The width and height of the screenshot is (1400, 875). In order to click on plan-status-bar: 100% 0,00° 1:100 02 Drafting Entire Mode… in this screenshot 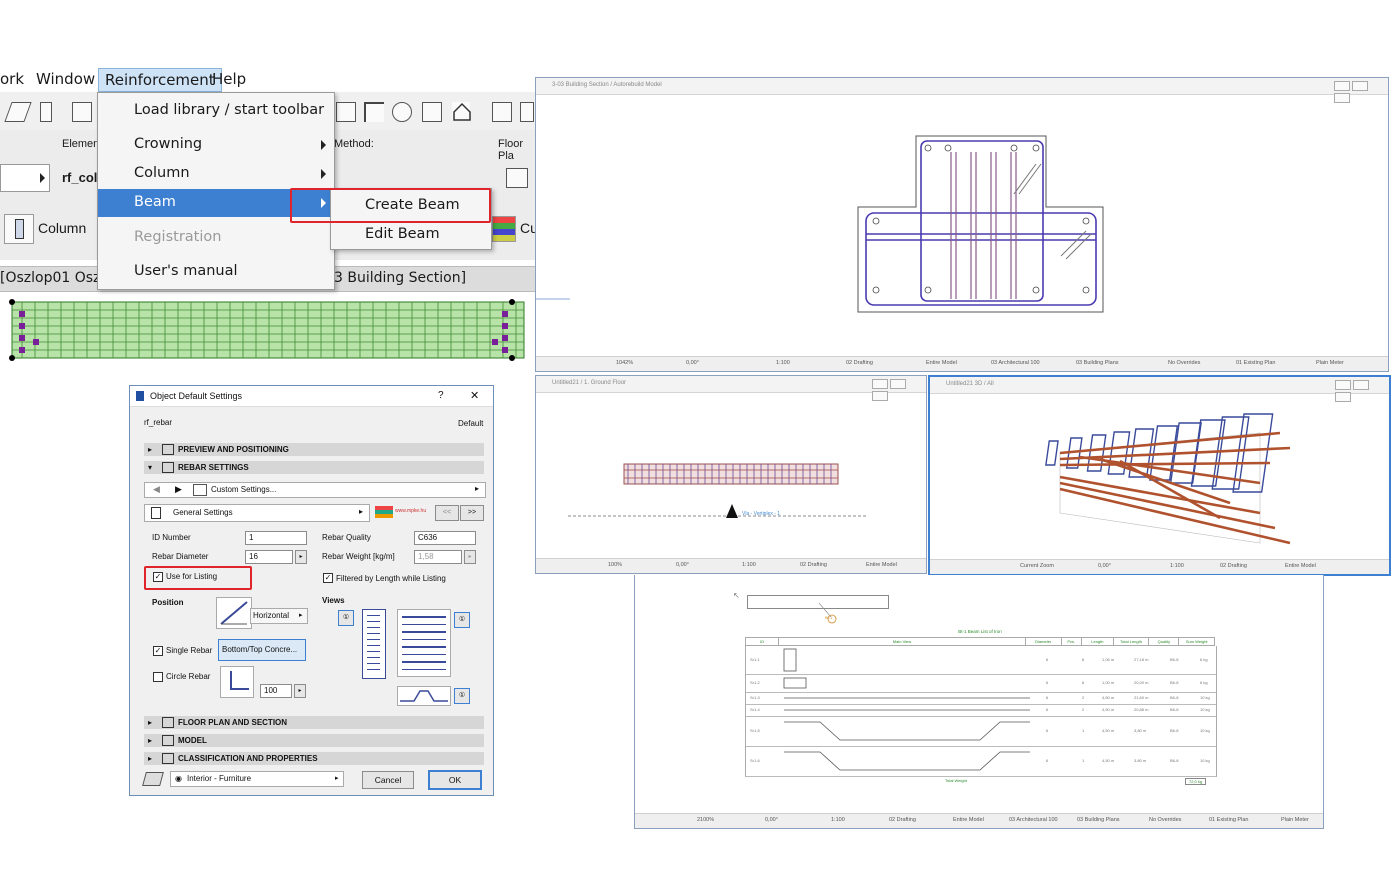, I will do `click(731, 565)`.